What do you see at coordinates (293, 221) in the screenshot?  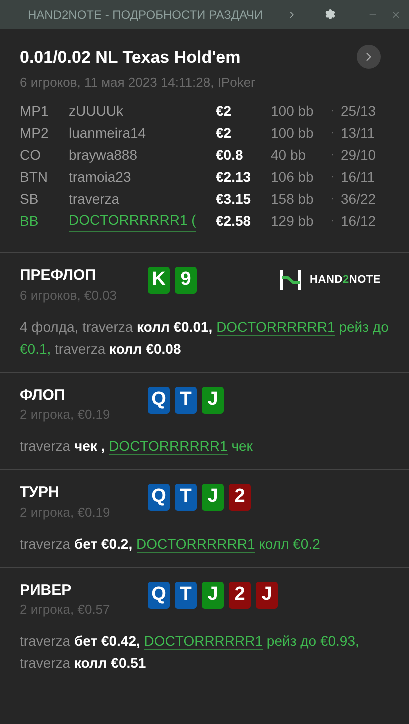 I see `bb-text: 129 bb` at bounding box center [293, 221].